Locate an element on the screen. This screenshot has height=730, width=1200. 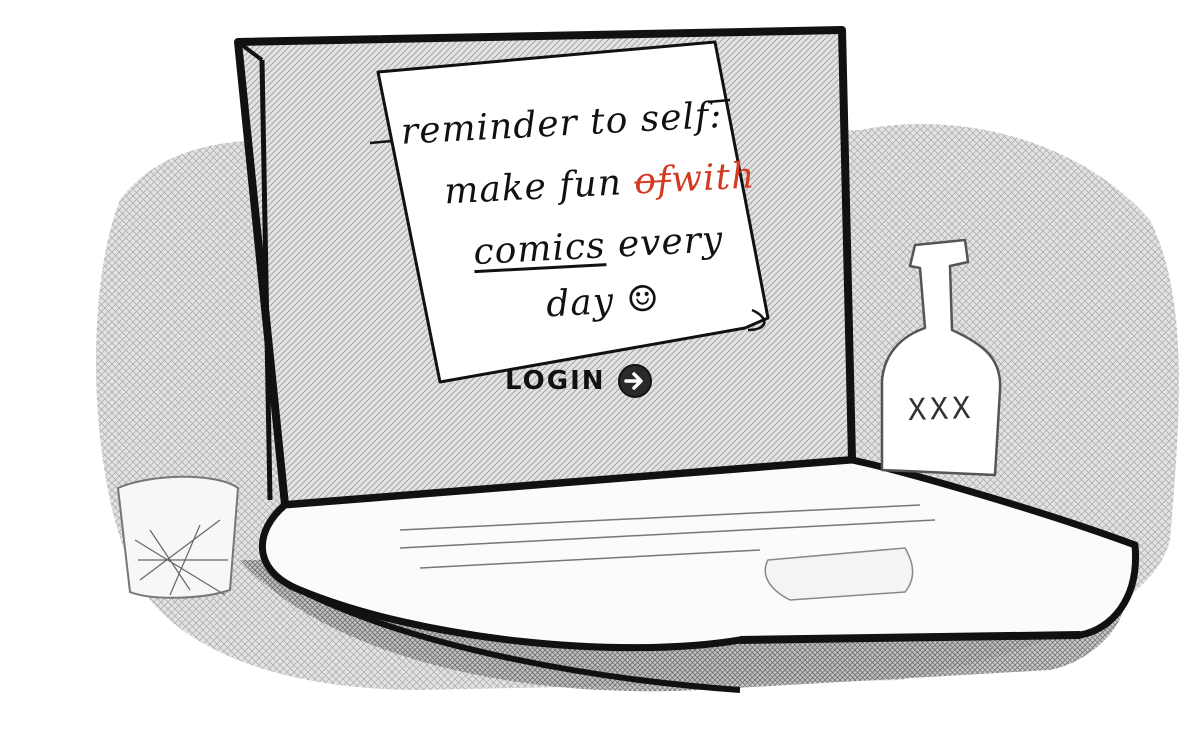
note-line-4-word: day is located at coordinates (580, 303).